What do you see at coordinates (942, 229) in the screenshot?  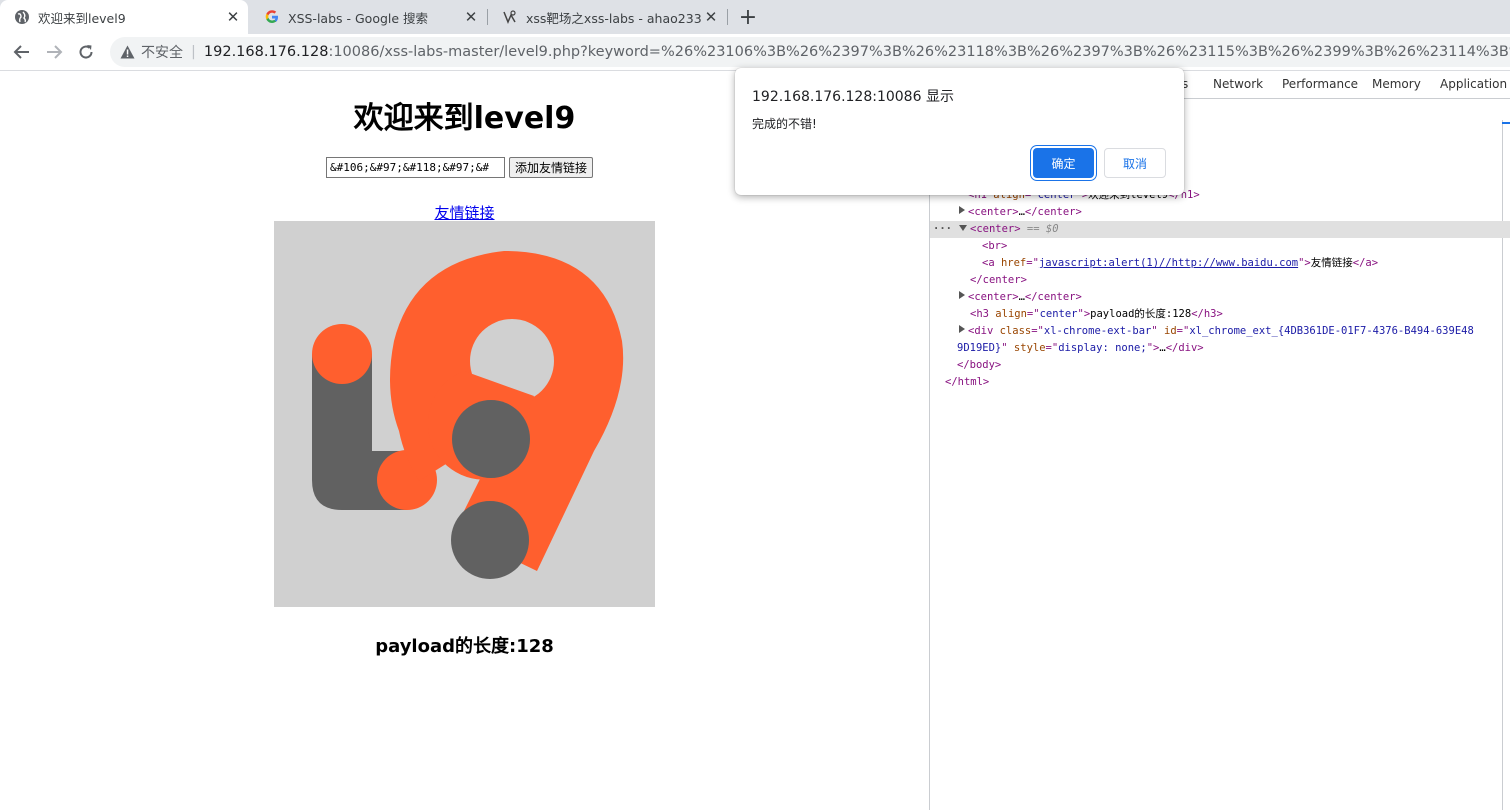 I see `more-icon: ···` at bounding box center [942, 229].